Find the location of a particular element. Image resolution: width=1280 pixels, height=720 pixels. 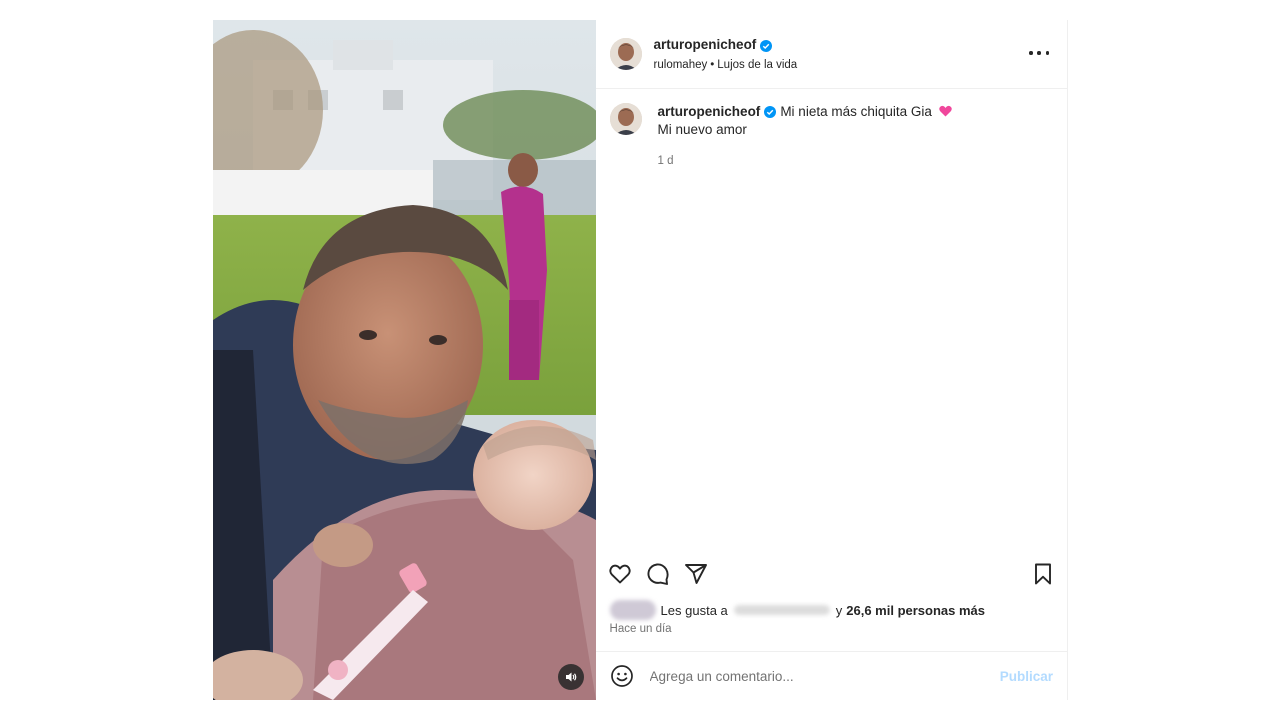

author-avatar-image is located at coordinates (625, 54).